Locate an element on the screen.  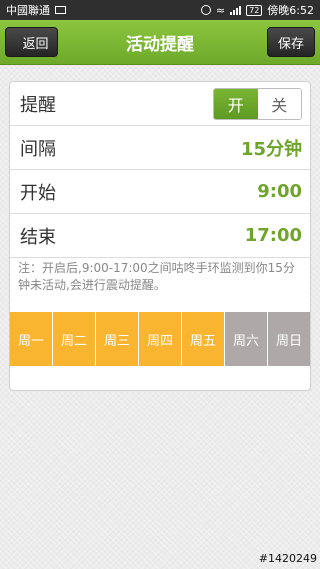
carrier-name: 中國聯通 is located at coordinates (28, 10).